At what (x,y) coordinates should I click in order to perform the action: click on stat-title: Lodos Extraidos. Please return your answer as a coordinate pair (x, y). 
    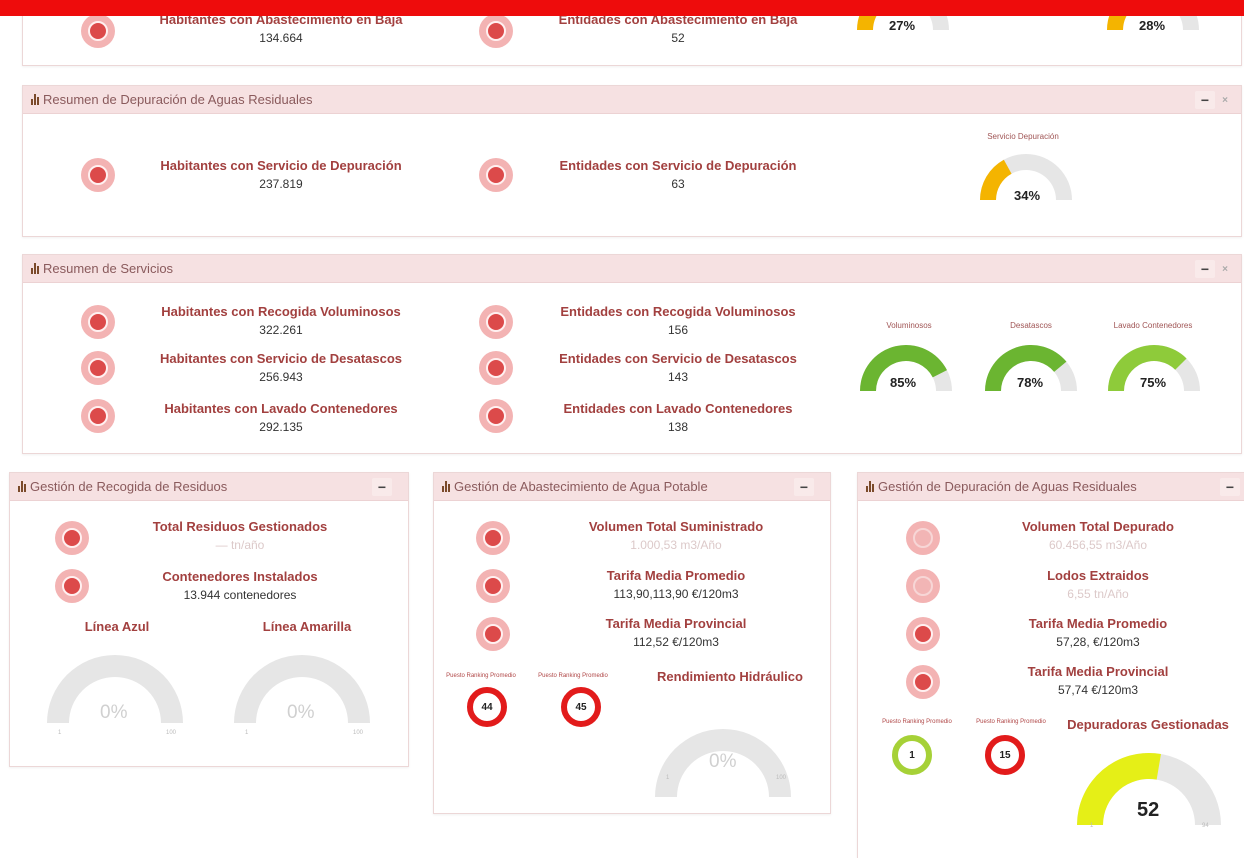
    Looking at the image, I should click on (1098, 575).